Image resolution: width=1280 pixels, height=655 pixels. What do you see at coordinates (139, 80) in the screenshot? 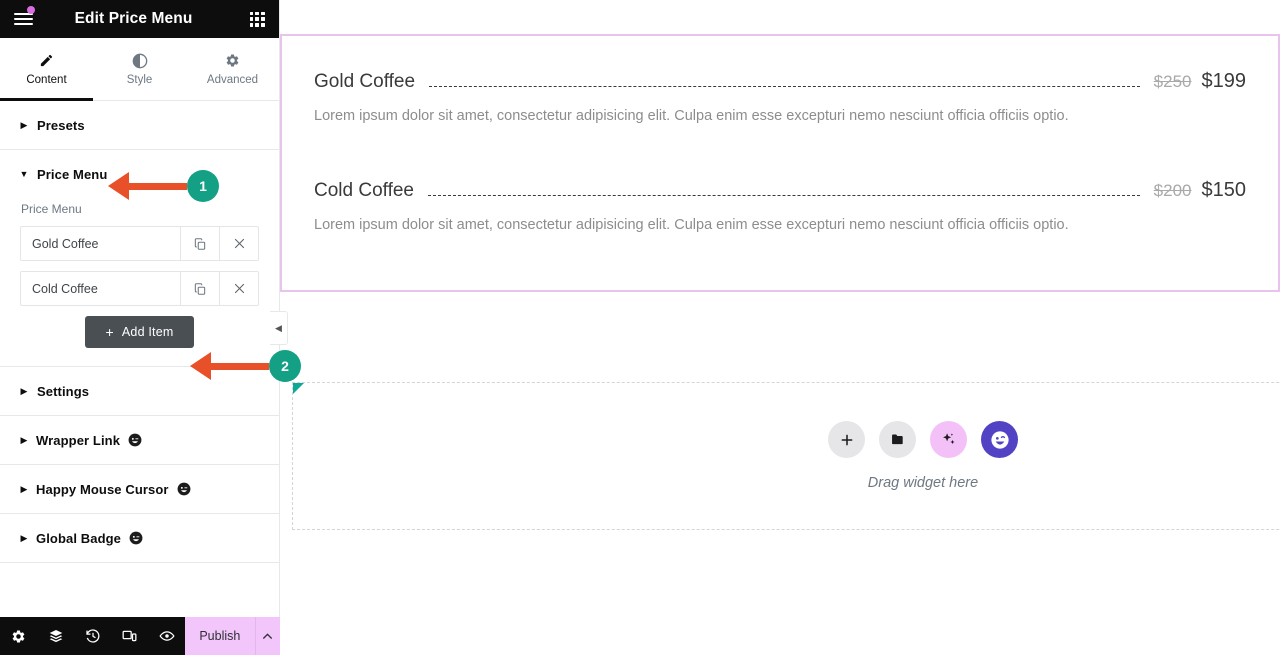
I see `tab-style-label: Style` at bounding box center [139, 80].